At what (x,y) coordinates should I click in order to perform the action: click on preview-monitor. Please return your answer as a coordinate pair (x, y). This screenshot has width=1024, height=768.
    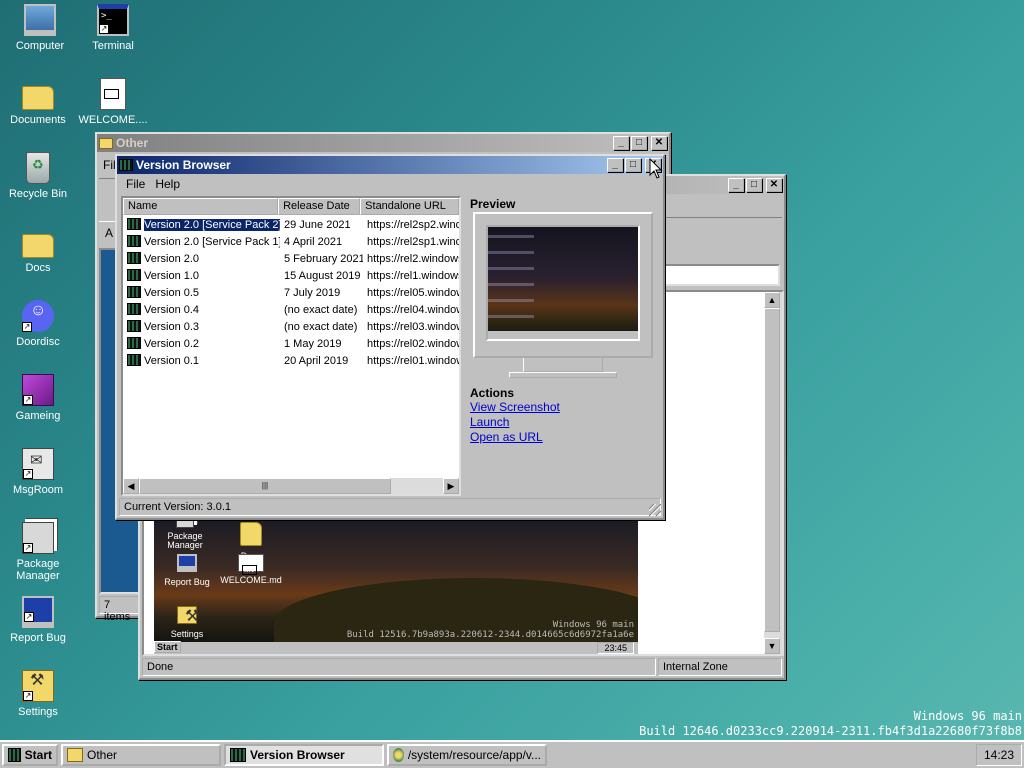
    Looking at the image, I should click on (563, 285).